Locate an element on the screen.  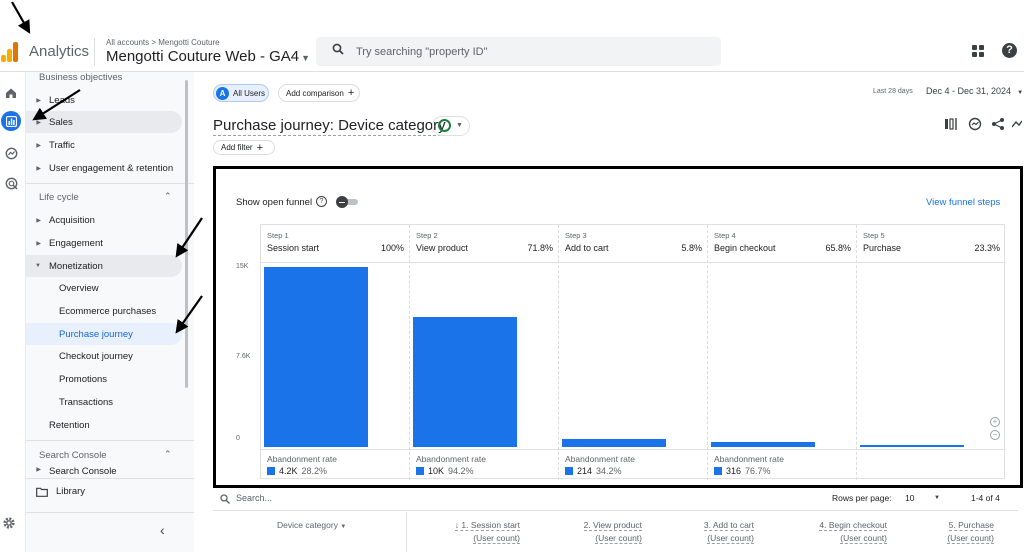
reports-icon is located at coordinates (11, 121).